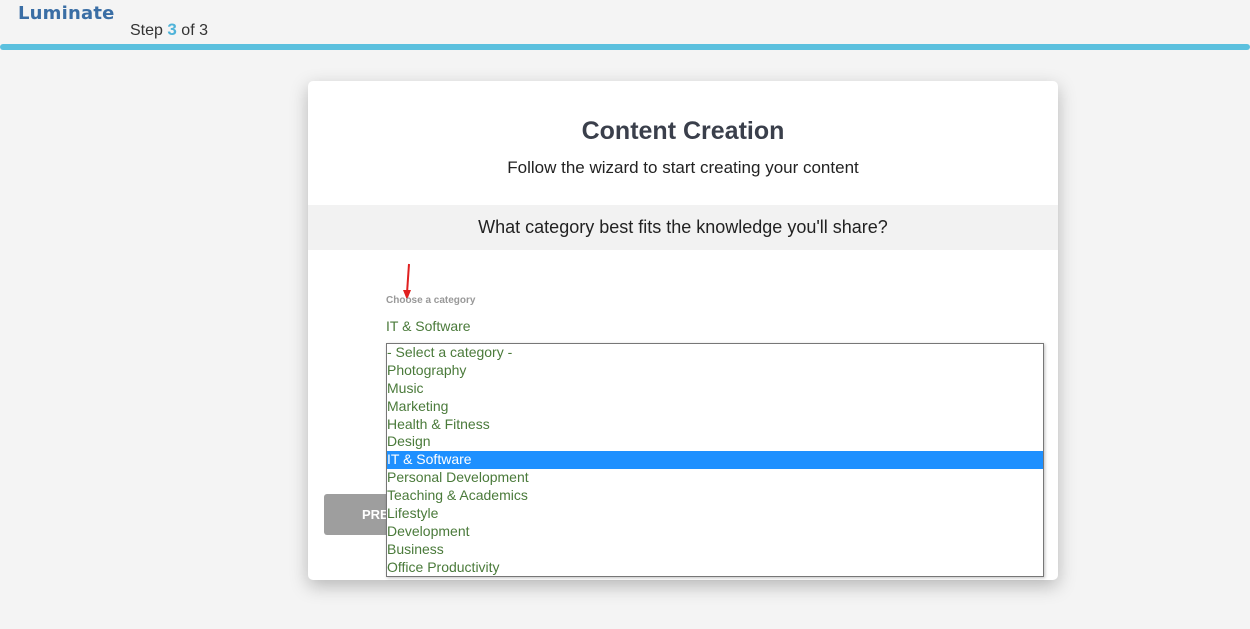 The height and width of the screenshot is (629, 1250). I want to click on dropdown-option: Design, so click(715, 442).